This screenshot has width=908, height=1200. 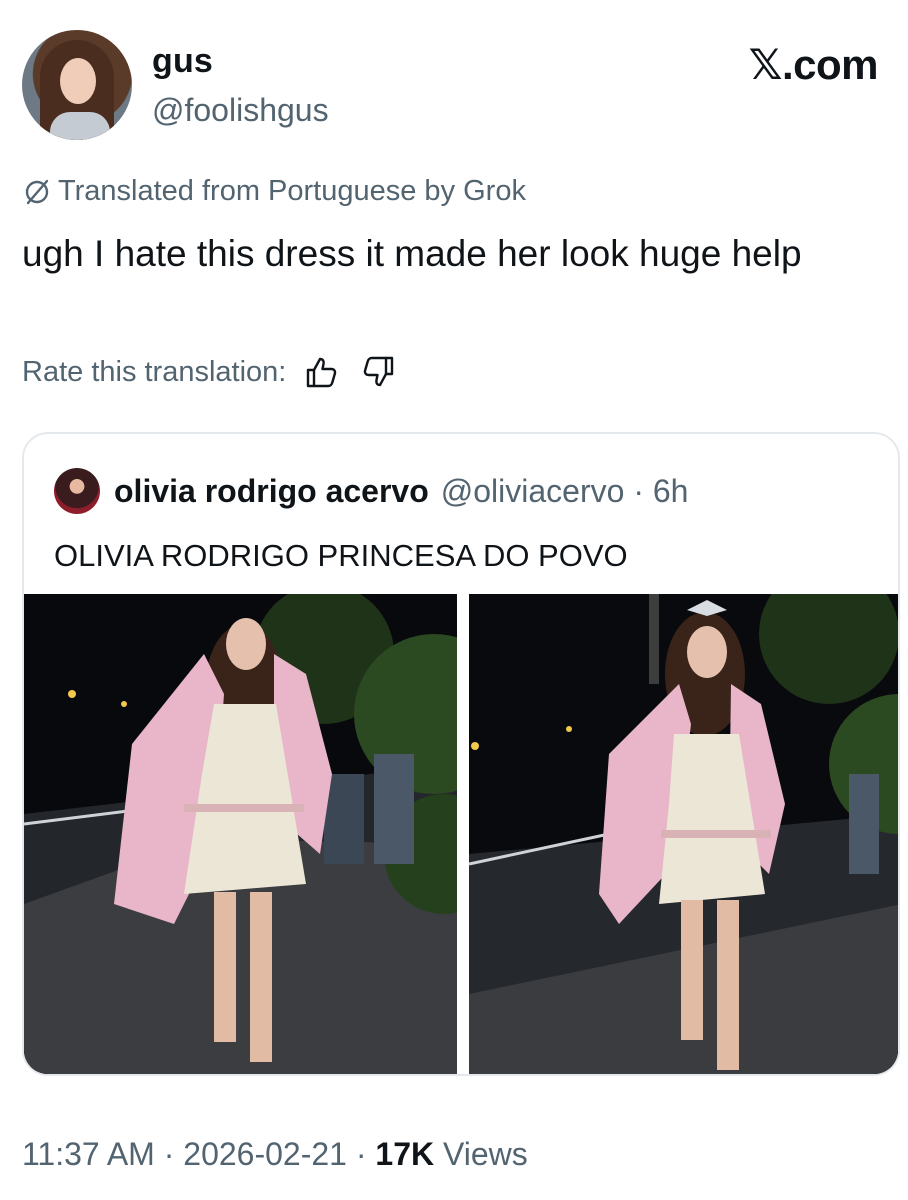 What do you see at coordinates (240, 110) in the screenshot?
I see `user-handle: @foolishgus` at bounding box center [240, 110].